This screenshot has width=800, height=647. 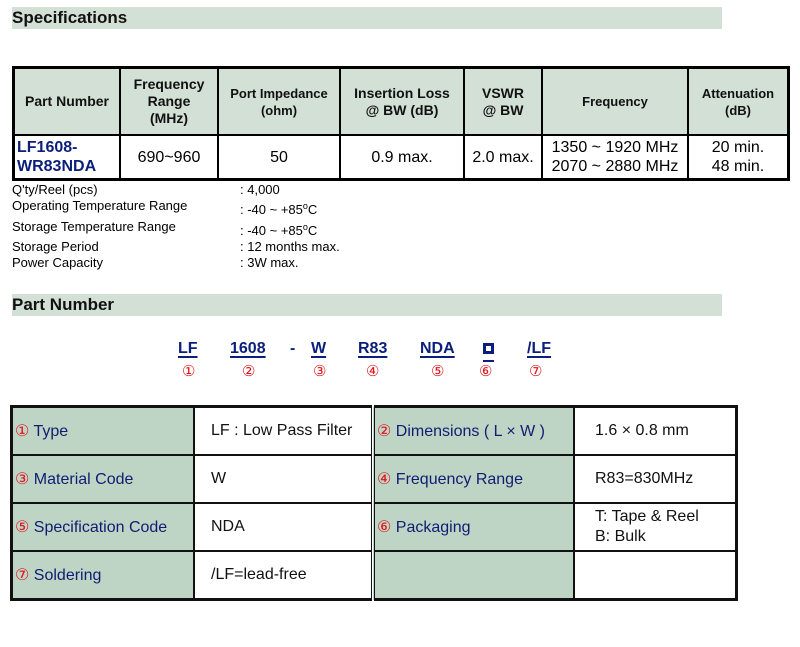 I want to click on header-frequency-range: Frequency Range (MHz), so click(x=169, y=101).